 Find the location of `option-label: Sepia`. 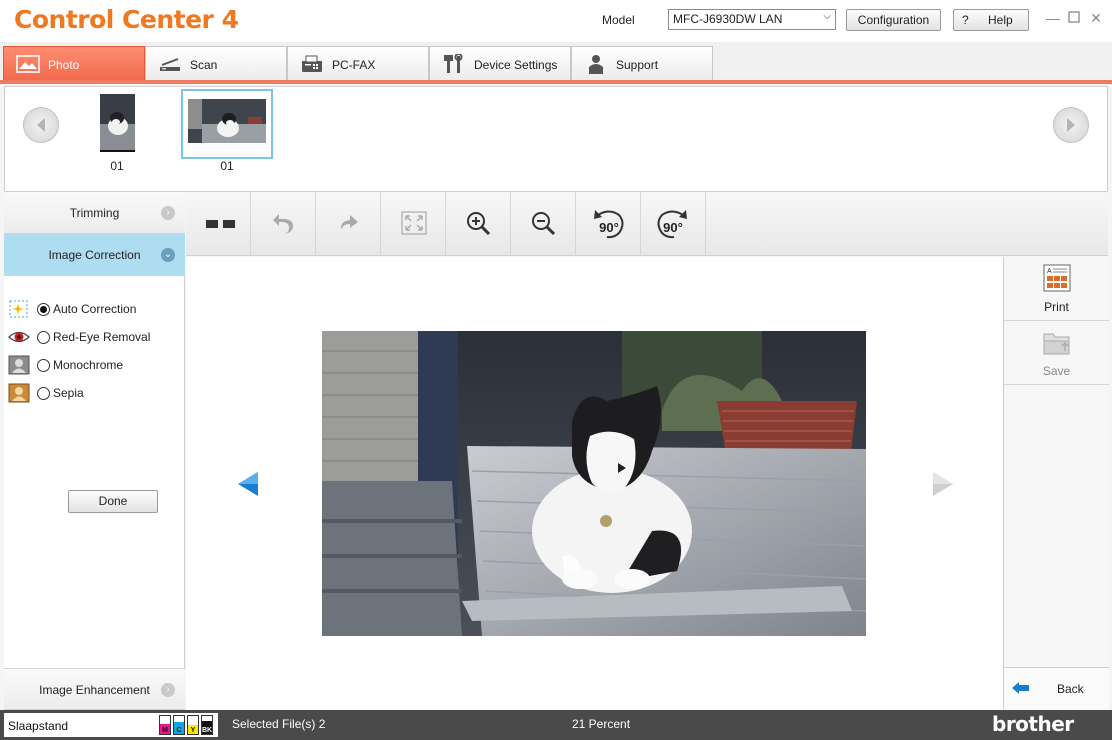

option-label: Sepia is located at coordinates (68, 393).